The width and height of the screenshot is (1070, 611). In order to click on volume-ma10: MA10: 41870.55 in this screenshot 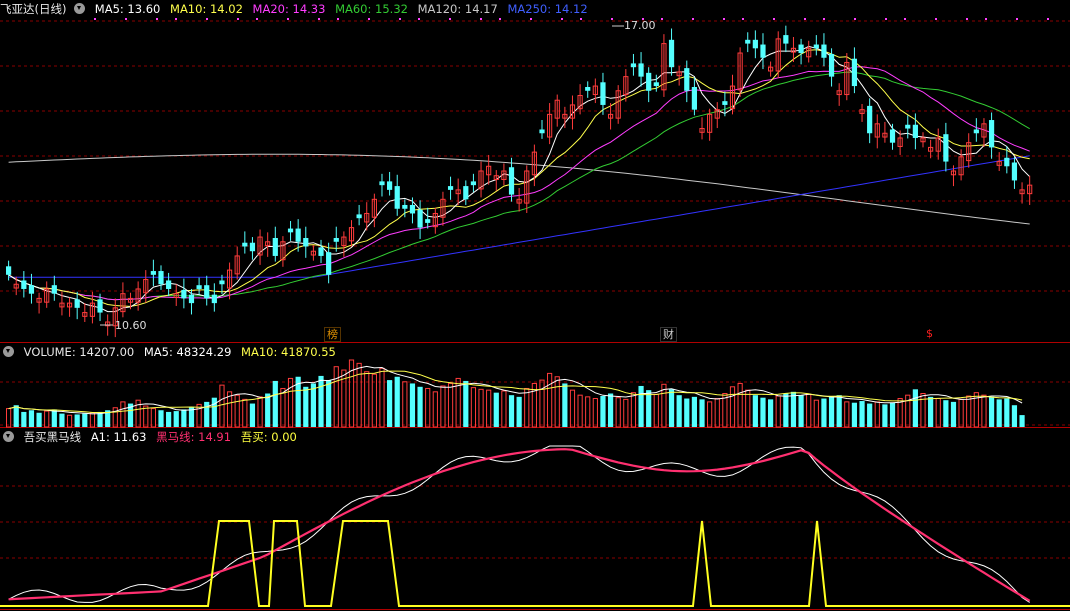, I will do `click(288, 352)`.